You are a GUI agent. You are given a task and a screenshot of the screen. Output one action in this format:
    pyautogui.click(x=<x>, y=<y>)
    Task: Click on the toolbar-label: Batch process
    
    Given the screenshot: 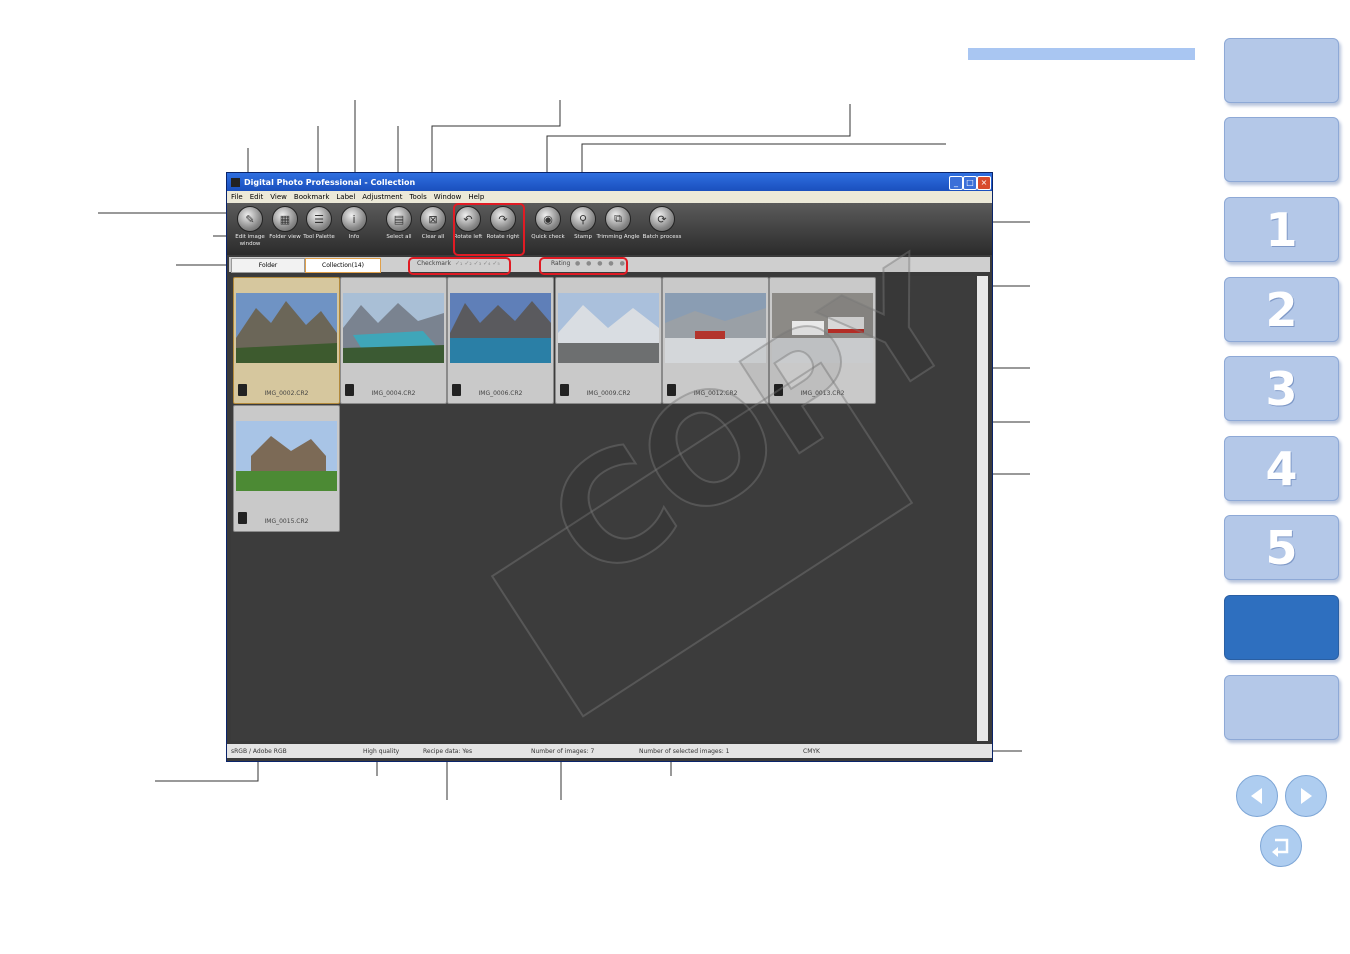 What is the action you would take?
    pyautogui.click(x=662, y=237)
    